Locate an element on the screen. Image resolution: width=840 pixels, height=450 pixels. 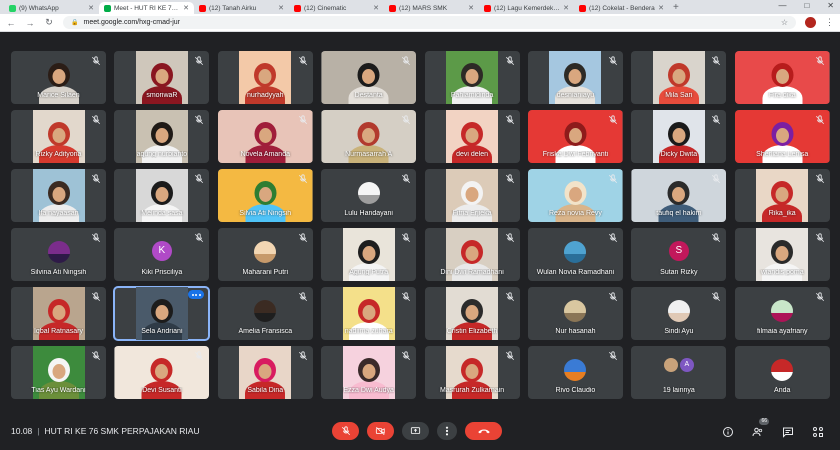
participant-tile: Silvina Ati Ningsih is located at coordinates (58, 254).